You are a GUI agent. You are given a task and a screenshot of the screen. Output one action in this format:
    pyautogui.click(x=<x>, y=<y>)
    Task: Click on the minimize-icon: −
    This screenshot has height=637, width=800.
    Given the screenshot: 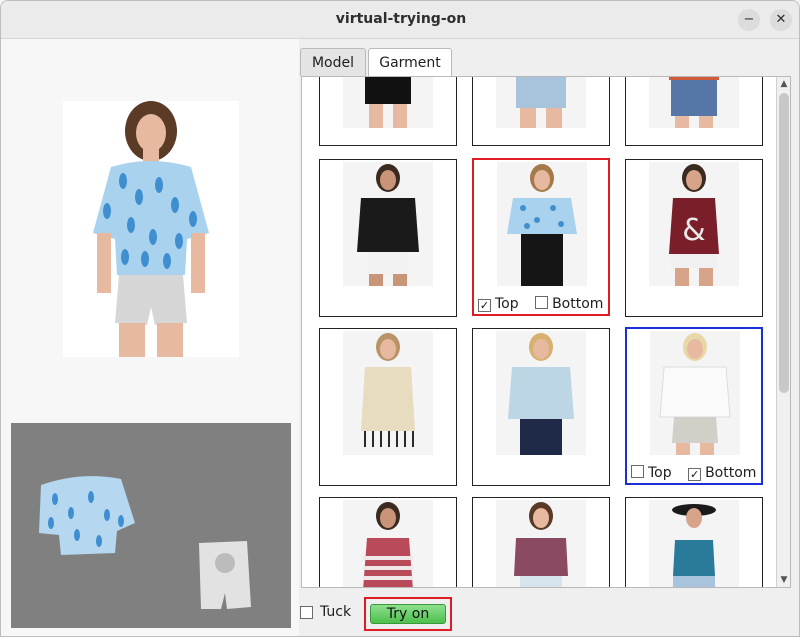 What is the action you would take?
    pyautogui.click(x=749, y=19)
    